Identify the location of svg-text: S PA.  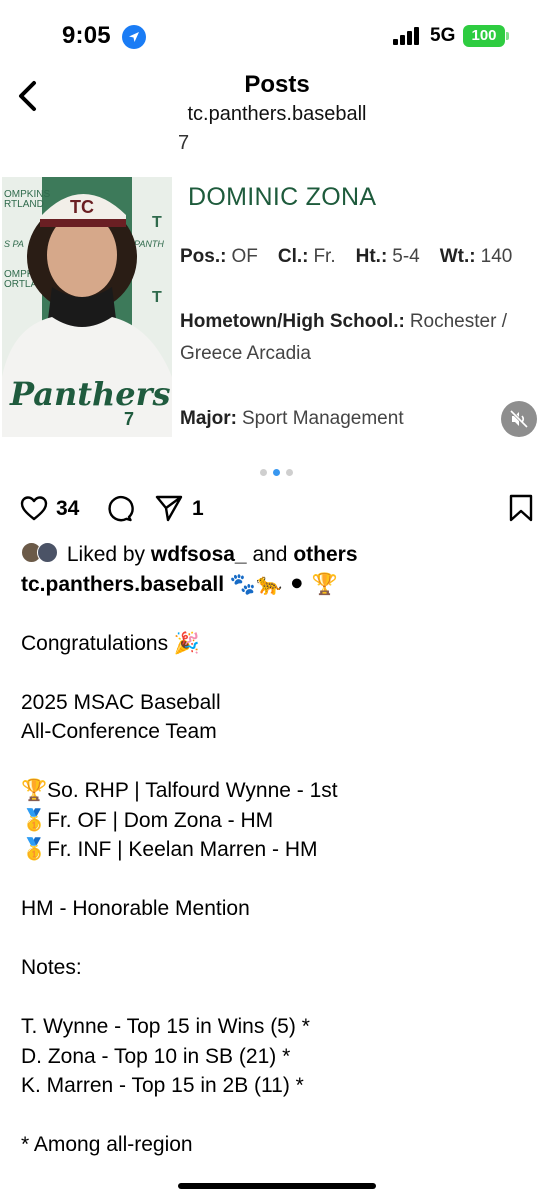
(14, 244).